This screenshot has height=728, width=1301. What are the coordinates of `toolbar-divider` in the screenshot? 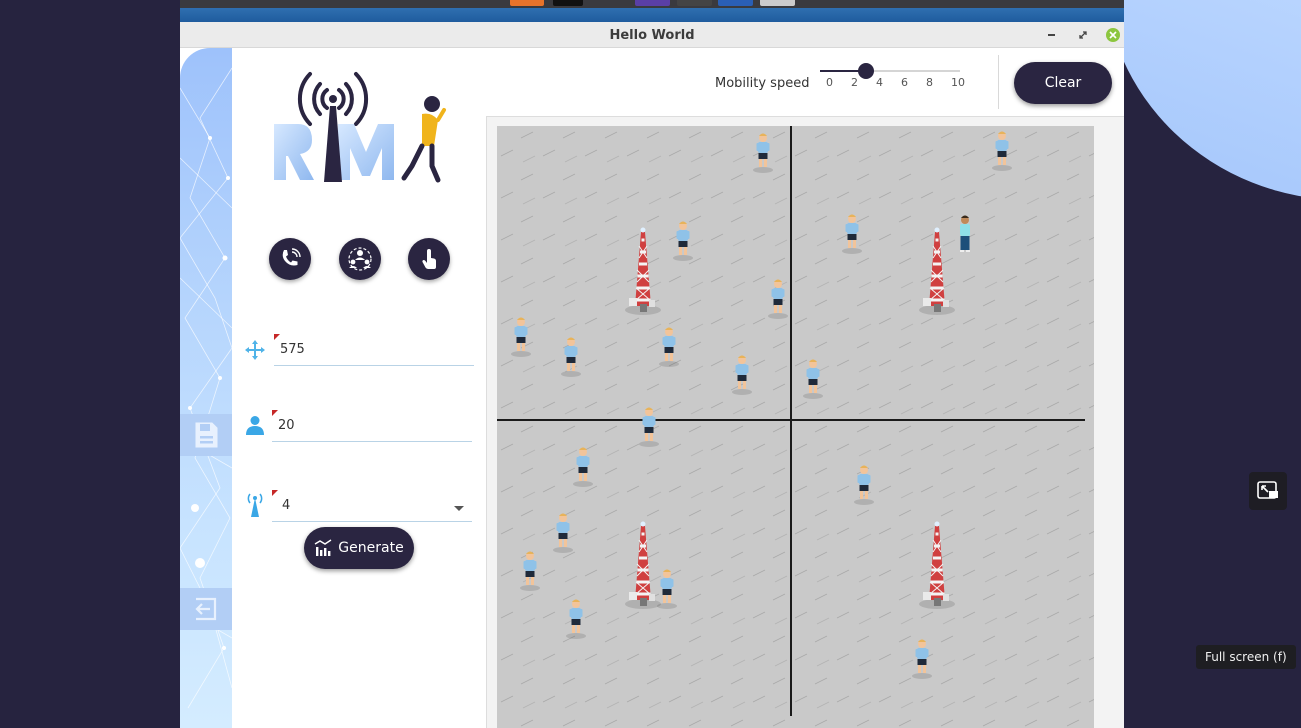 It's located at (998, 82).